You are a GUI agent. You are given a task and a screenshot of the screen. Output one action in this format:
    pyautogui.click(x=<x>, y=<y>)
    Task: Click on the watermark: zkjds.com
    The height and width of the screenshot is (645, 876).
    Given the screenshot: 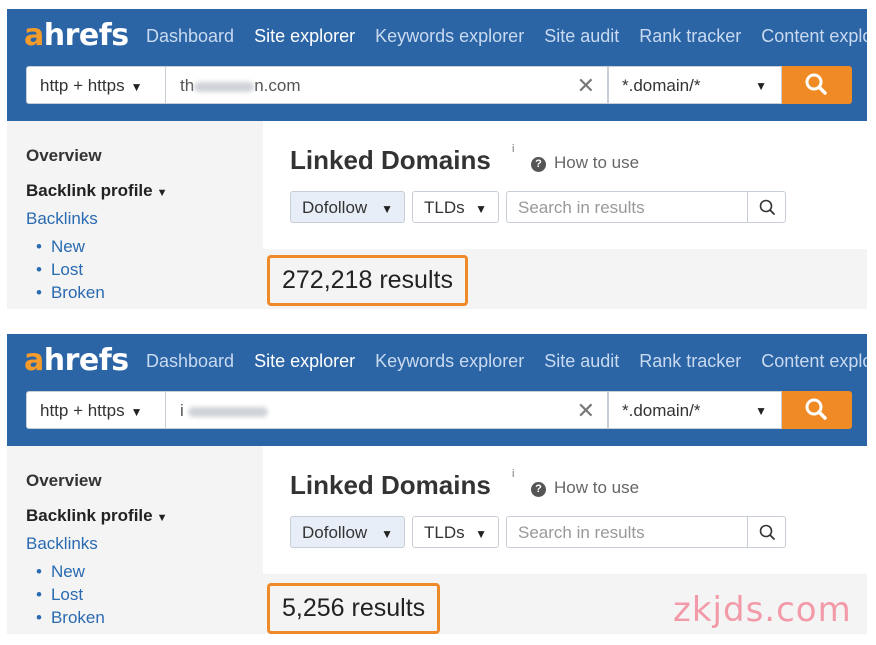 What is the action you would take?
    pyautogui.click(x=762, y=610)
    